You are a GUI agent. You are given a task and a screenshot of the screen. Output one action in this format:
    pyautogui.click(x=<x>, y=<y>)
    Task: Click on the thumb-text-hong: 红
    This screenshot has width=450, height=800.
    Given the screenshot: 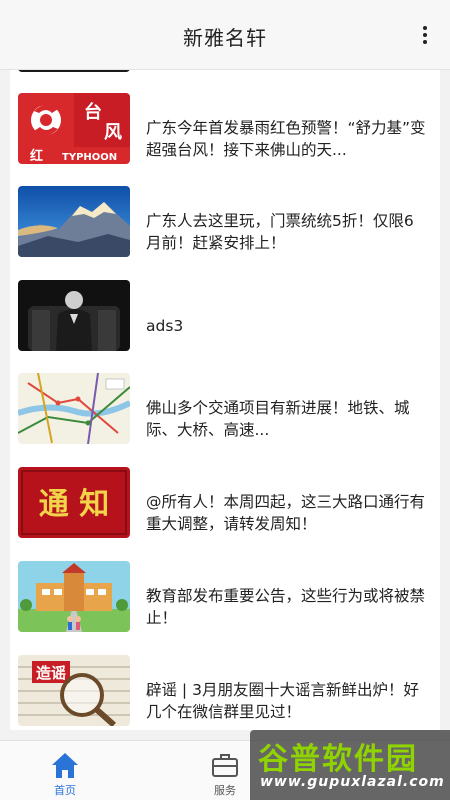 What is the action you would take?
    pyautogui.click(x=36, y=156)
    